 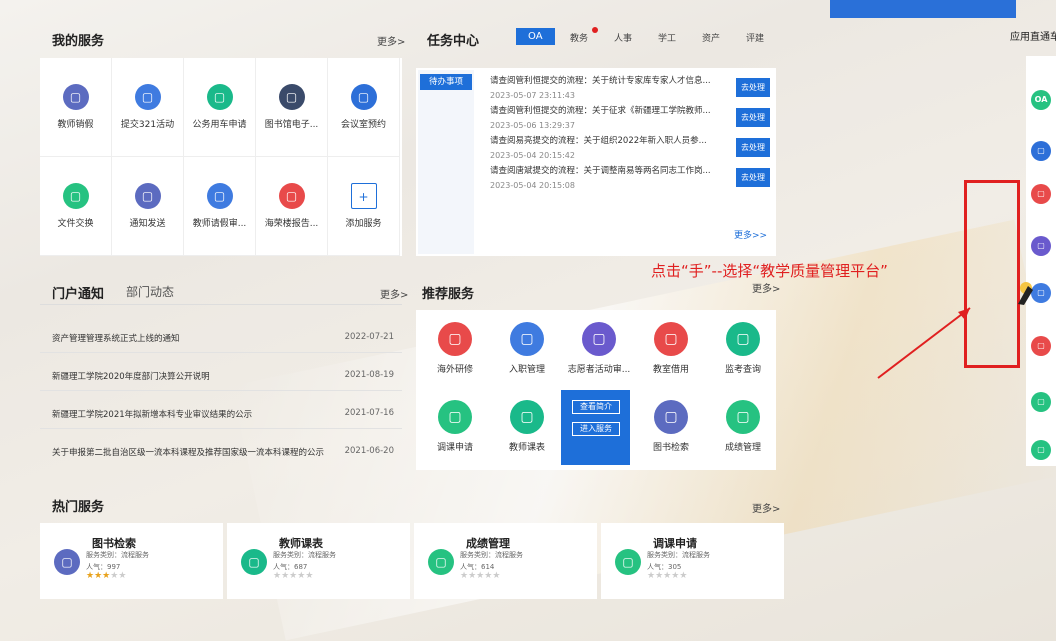 I want to click on department-news-tab: 部门动态, so click(x=150, y=291).